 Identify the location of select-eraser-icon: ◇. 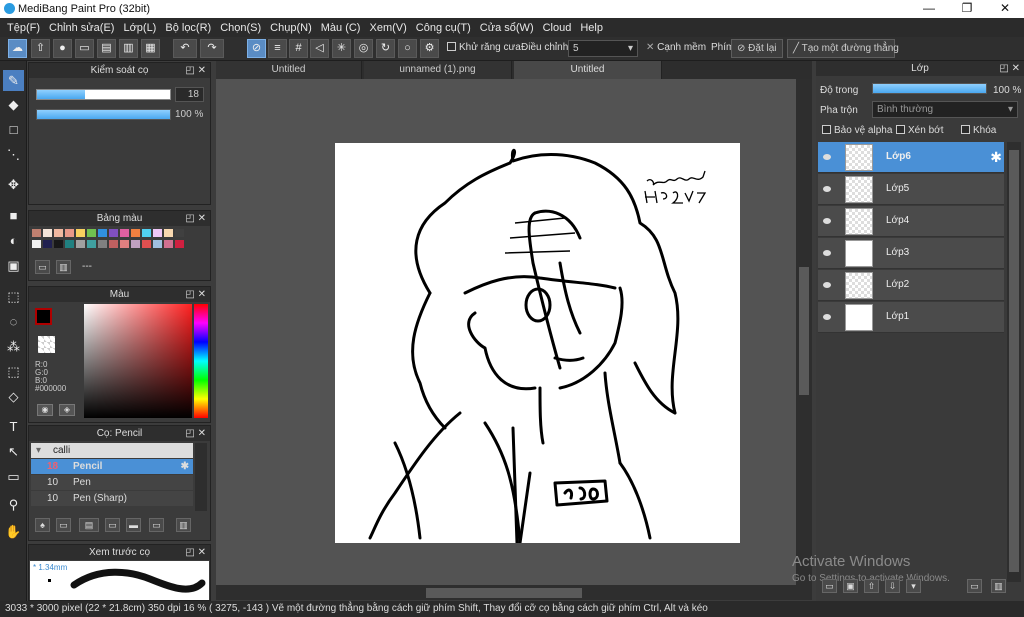
(13, 396).